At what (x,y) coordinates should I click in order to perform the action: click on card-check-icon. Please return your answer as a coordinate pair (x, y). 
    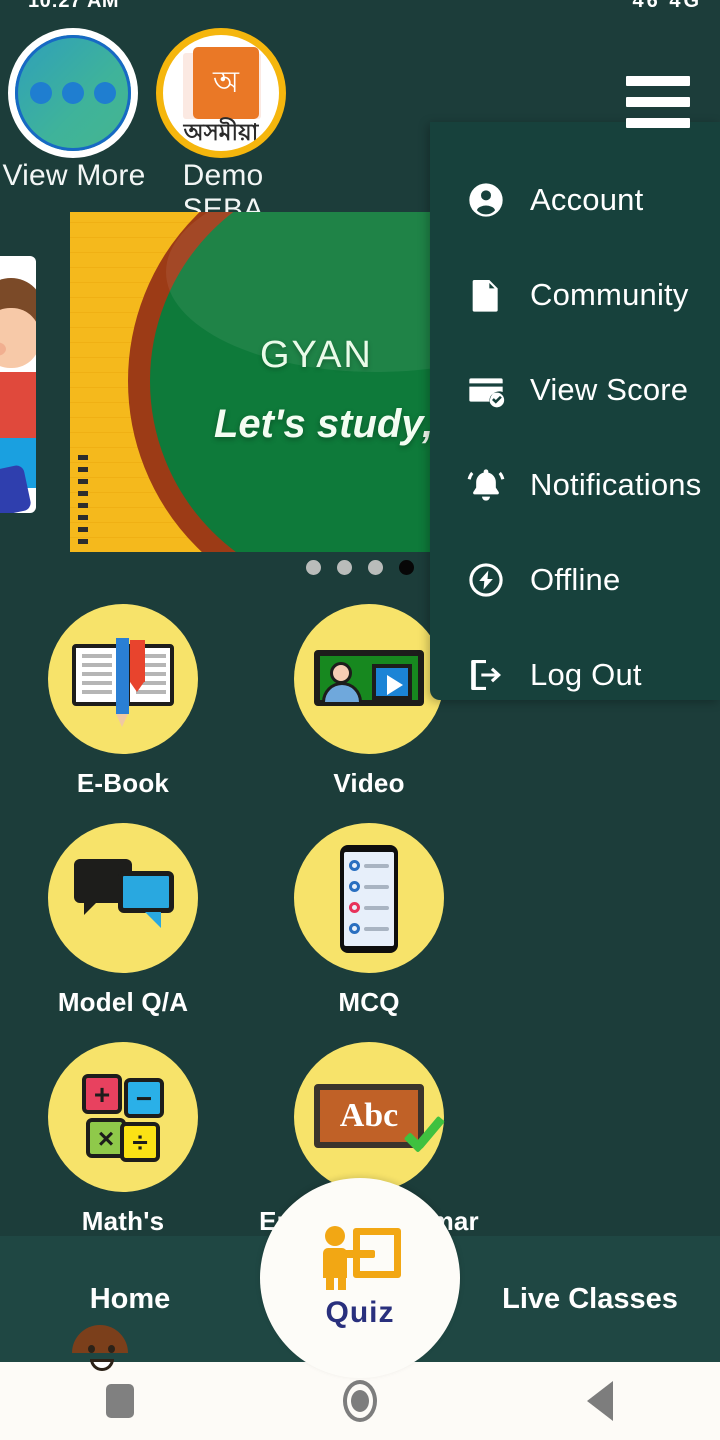
    Looking at the image, I should click on (486, 390).